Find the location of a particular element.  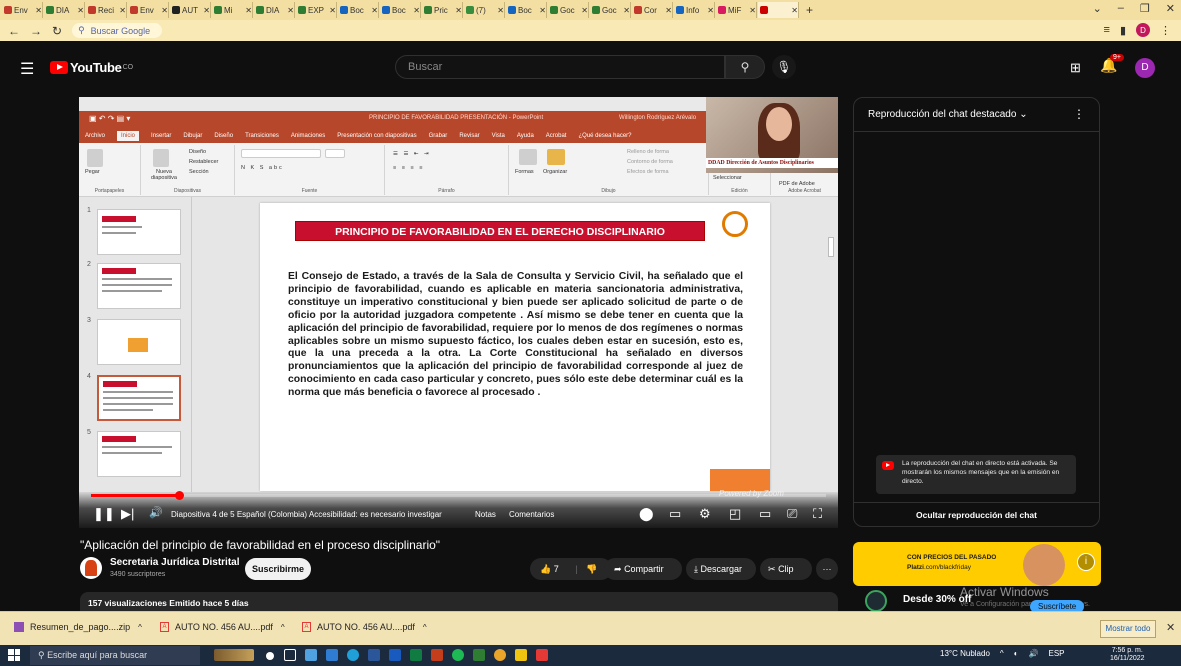

browser-tab: ✕ is located at coordinates (778, 10).